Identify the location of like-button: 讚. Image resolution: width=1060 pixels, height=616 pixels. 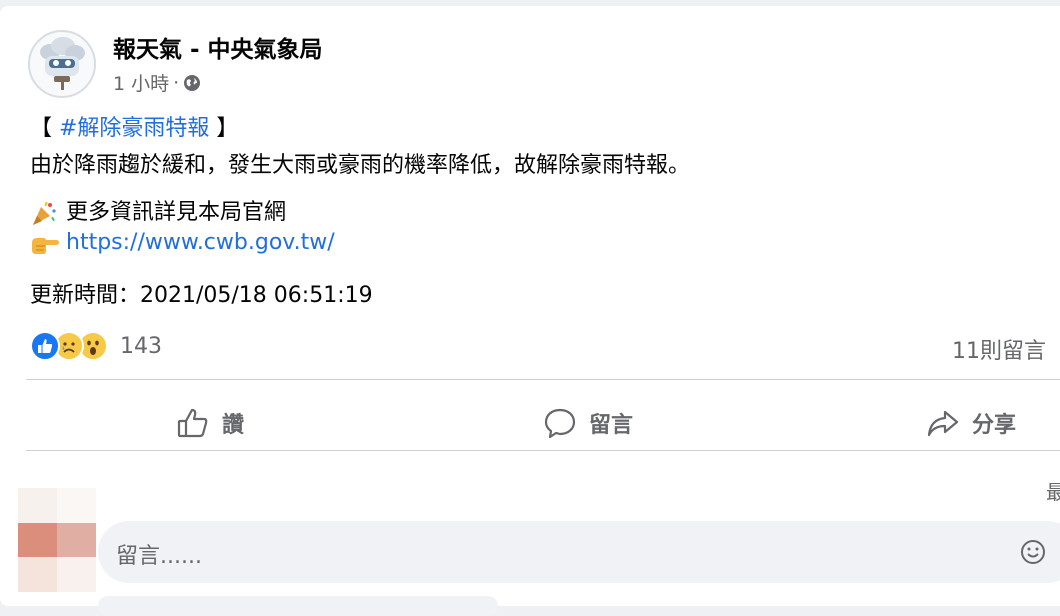
(210, 423).